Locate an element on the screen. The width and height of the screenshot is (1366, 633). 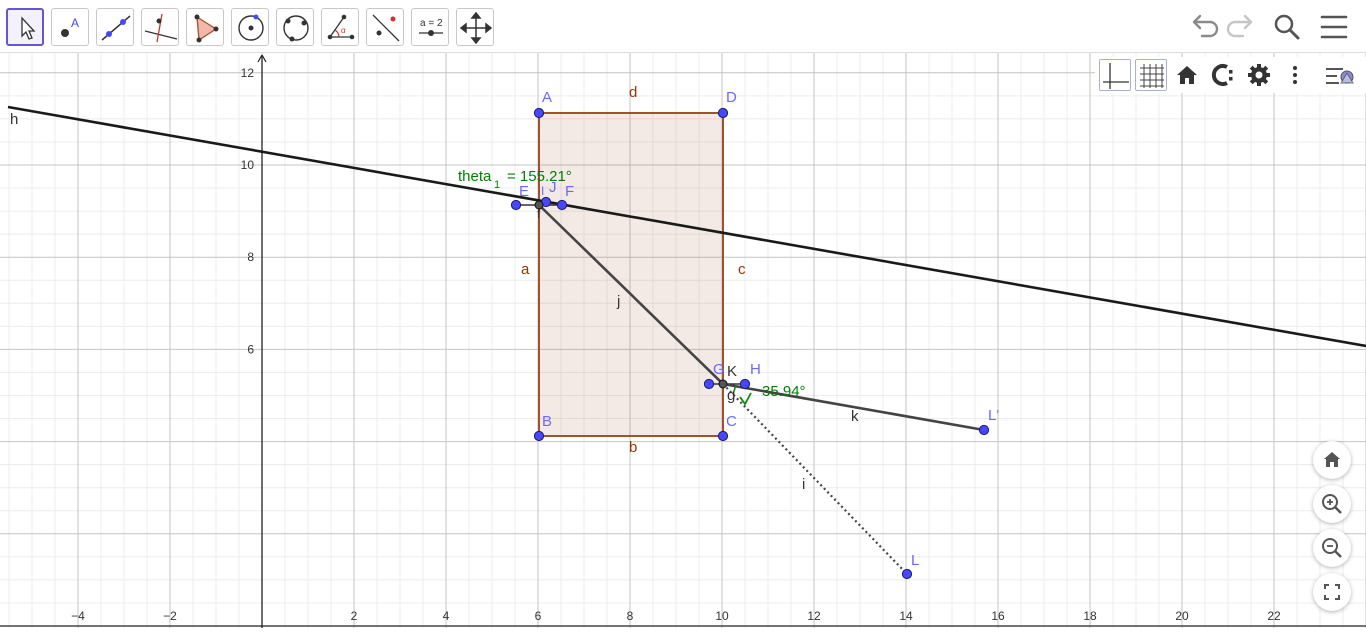
reflect-about-line-icon is located at coordinates (386, 28).